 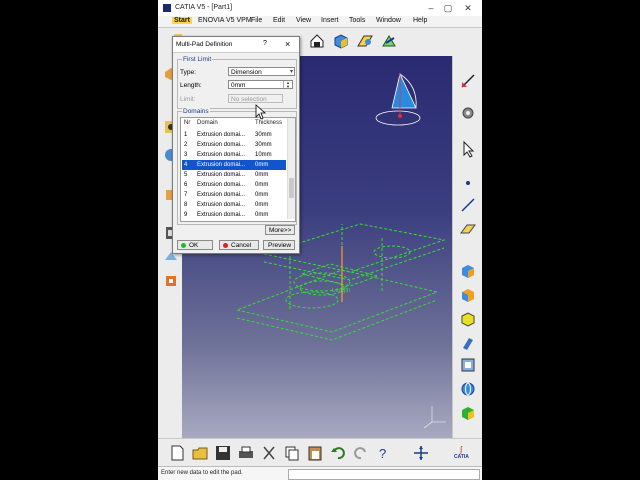 What do you see at coordinates (261, 112) in the screenshot?
I see `mouse-cursor-icon` at bounding box center [261, 112].